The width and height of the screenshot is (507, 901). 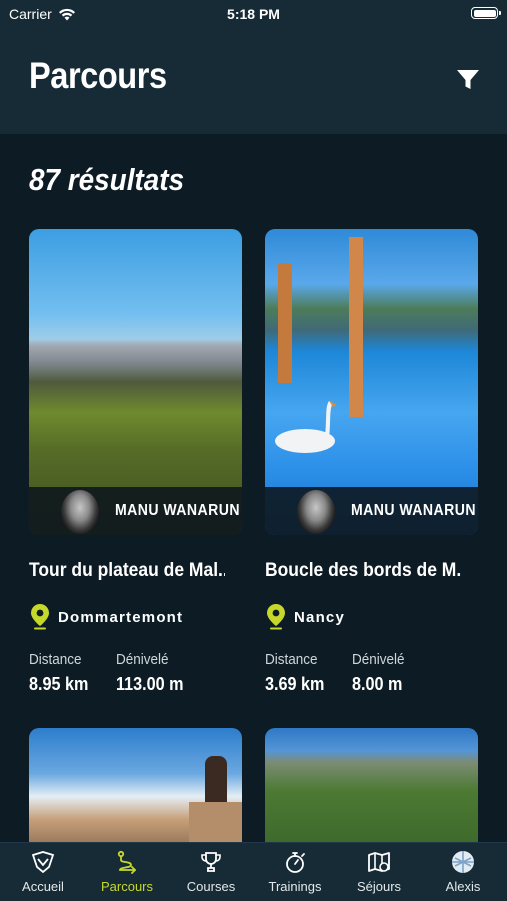 I want to click on tab-label: Courses, so click(x=211, y=886).